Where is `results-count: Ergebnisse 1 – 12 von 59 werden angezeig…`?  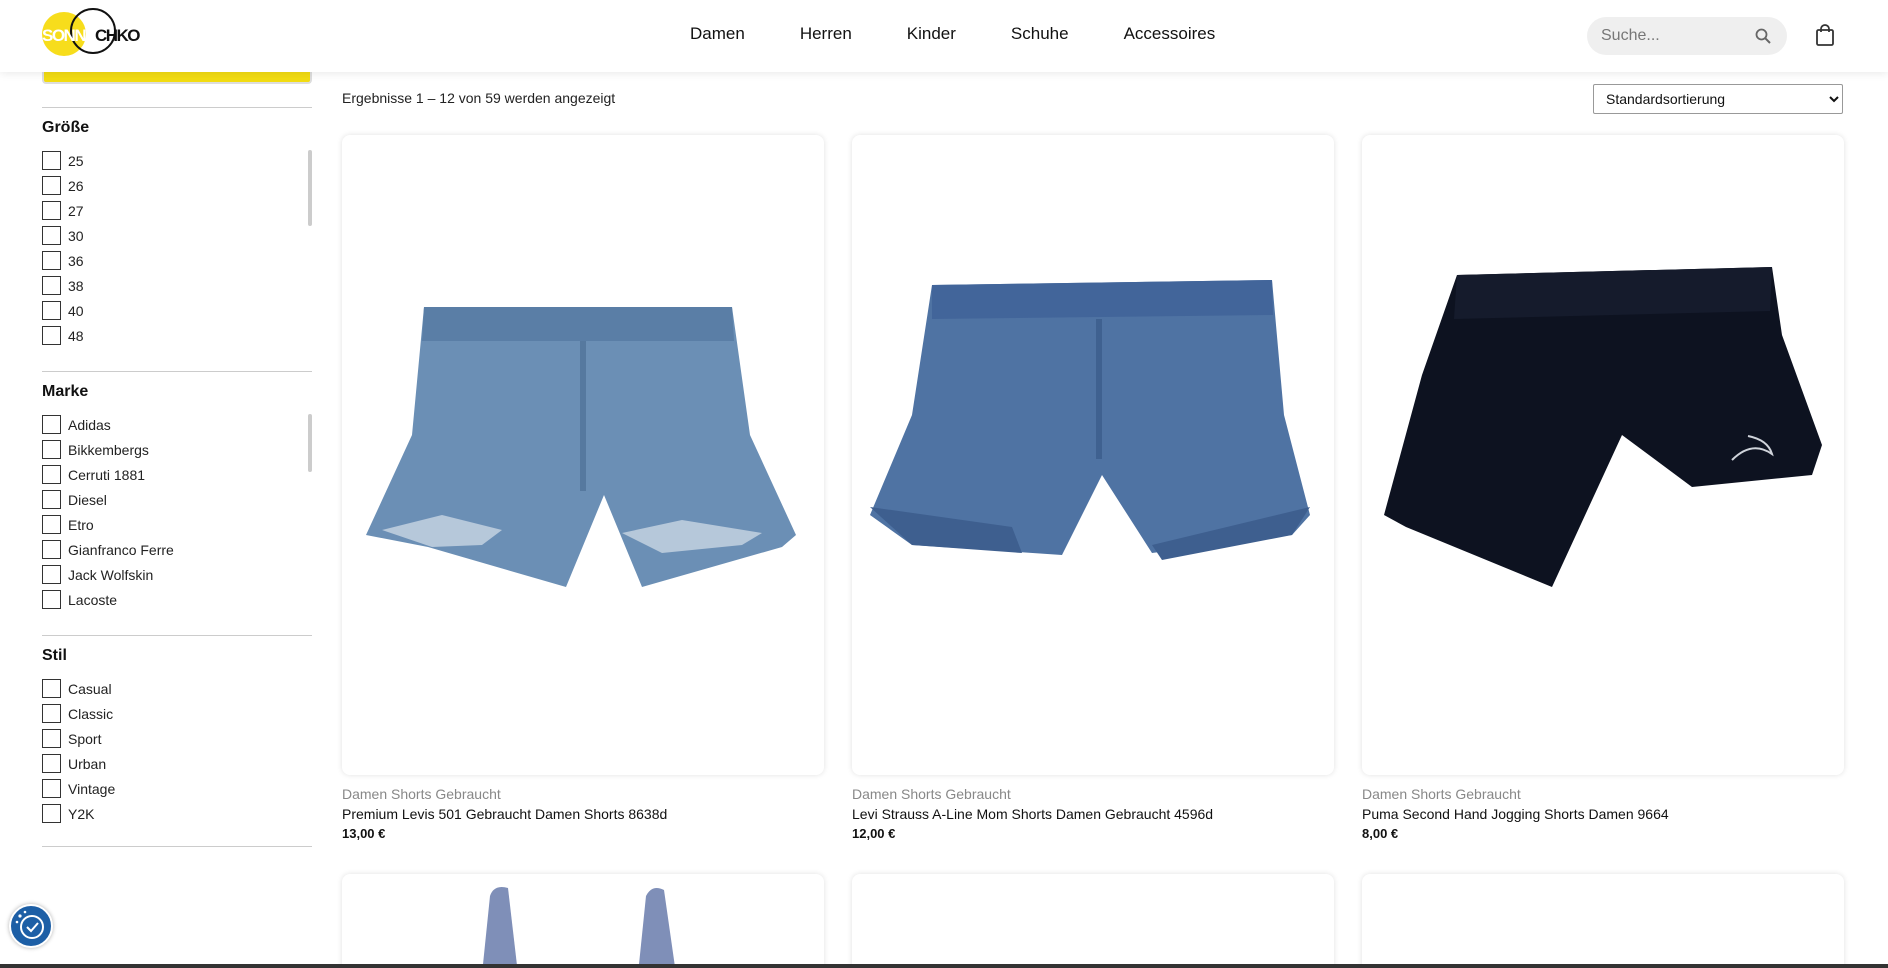
results-count: Ergebnisse 1 – 12 von 59 werden angezeig… is located at coordinates (479, 98).